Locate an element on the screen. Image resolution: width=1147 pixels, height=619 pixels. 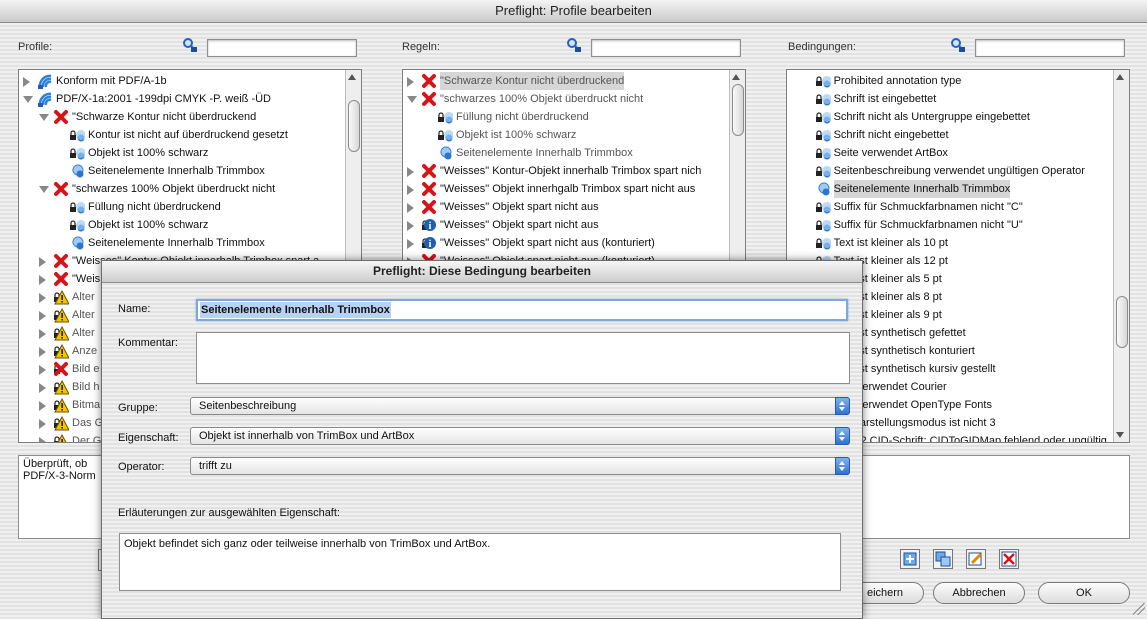
conditions-row-label: Suffix für Schmuckfarbnamen nicht "C" is located at coordinates (928, 207).